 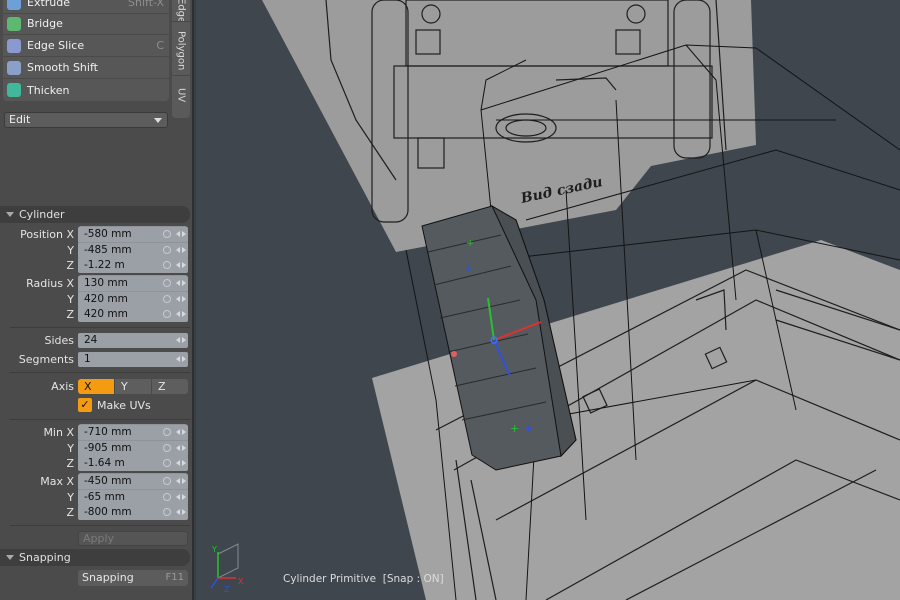 I want to click on max-x-field: -450 mm, so click(x=133, y=481).